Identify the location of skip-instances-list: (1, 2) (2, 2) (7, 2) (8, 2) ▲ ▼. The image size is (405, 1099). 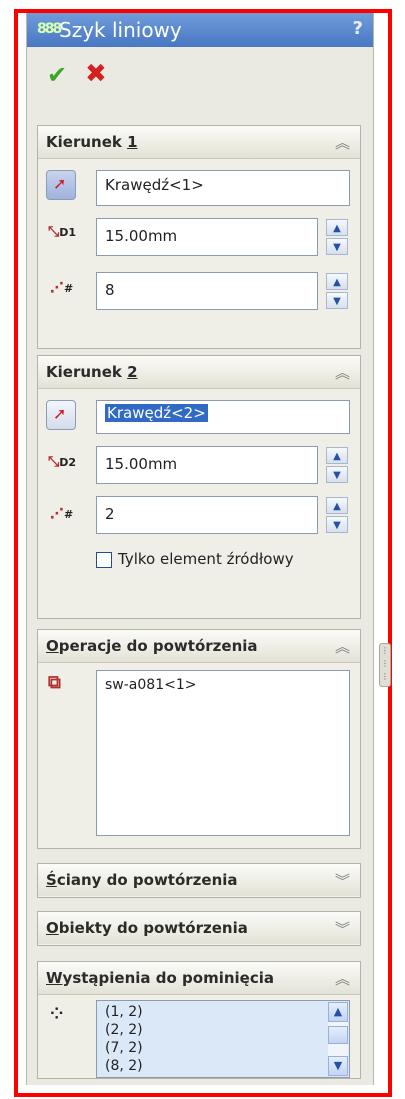
(223, 1039).